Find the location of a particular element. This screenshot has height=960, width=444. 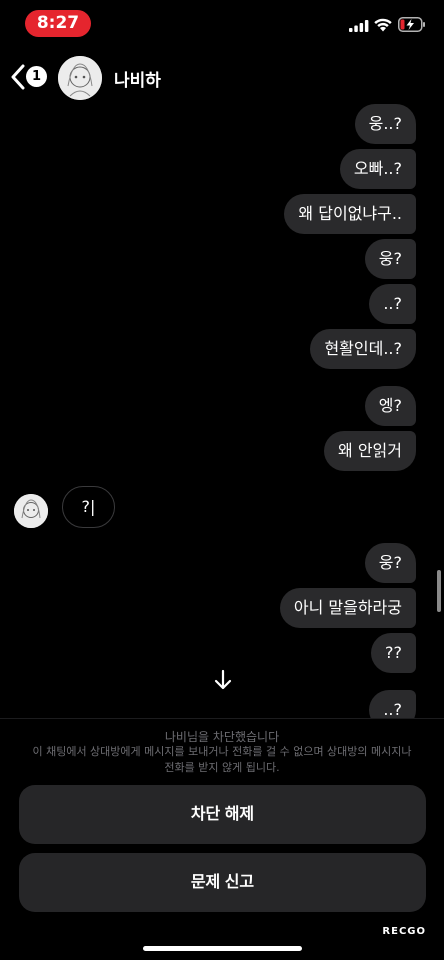

arrow-down-icon is located at coordinates (223, 679).